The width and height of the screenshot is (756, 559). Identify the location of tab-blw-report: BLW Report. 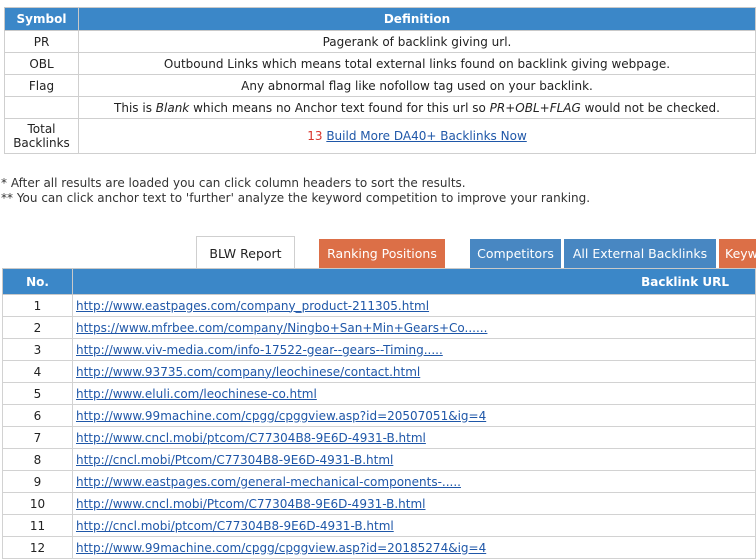
(245, 252).